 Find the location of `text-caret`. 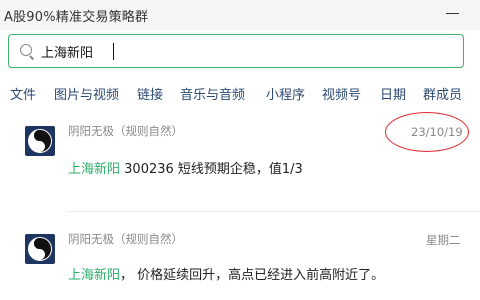

text-caret is located at coordinates (113, 51).